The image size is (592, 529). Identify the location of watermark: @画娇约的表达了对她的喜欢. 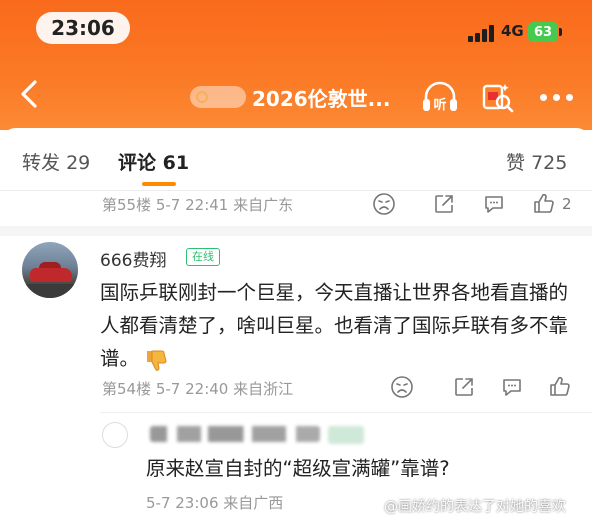
(475, 507).